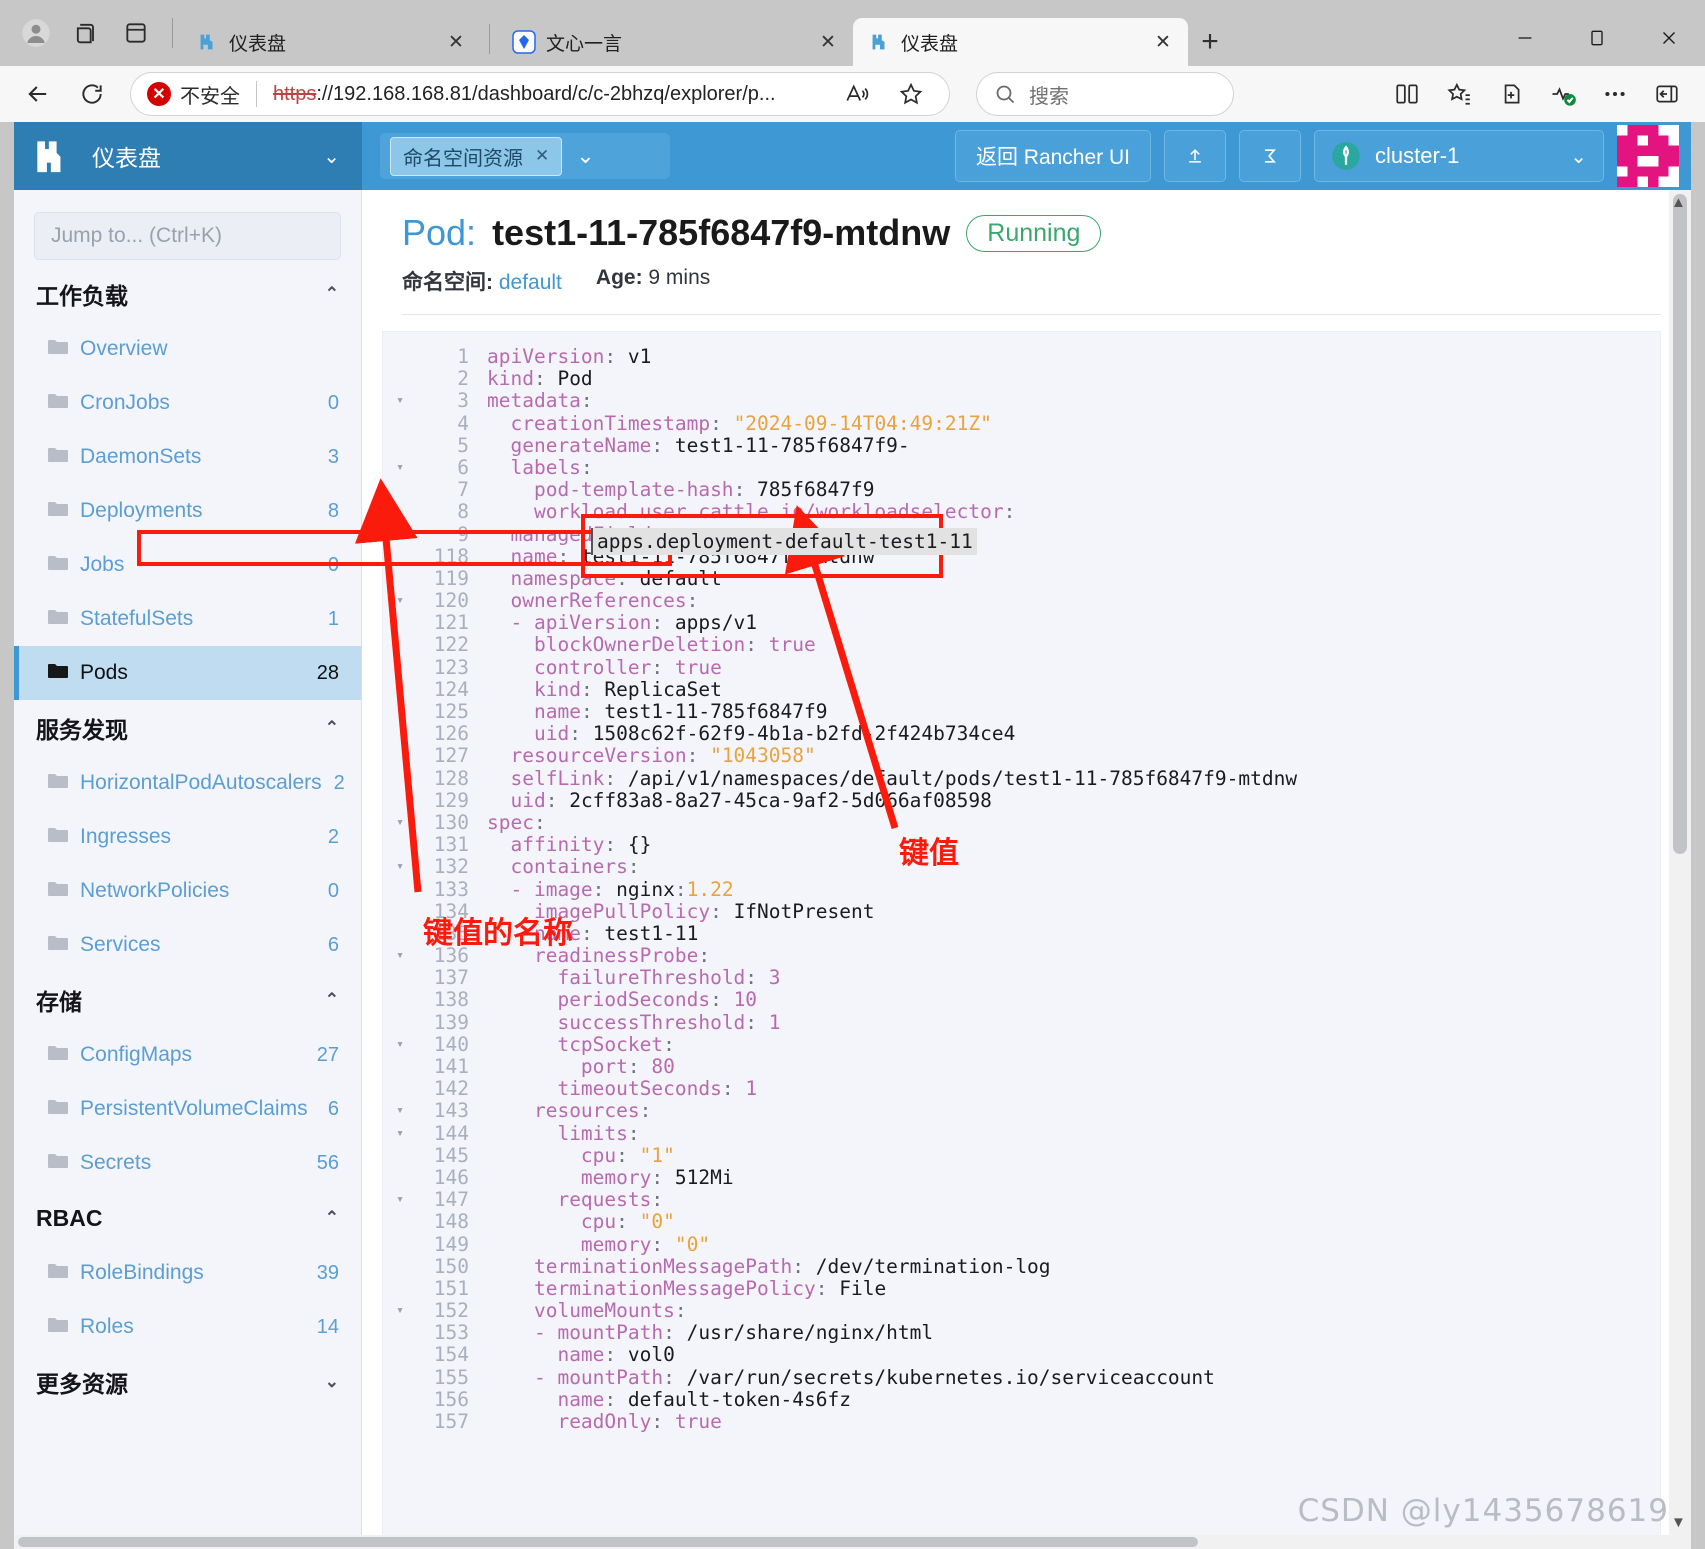  I want to click on namespace-chip: 命名空间资源 ✕, so click(476, 156).